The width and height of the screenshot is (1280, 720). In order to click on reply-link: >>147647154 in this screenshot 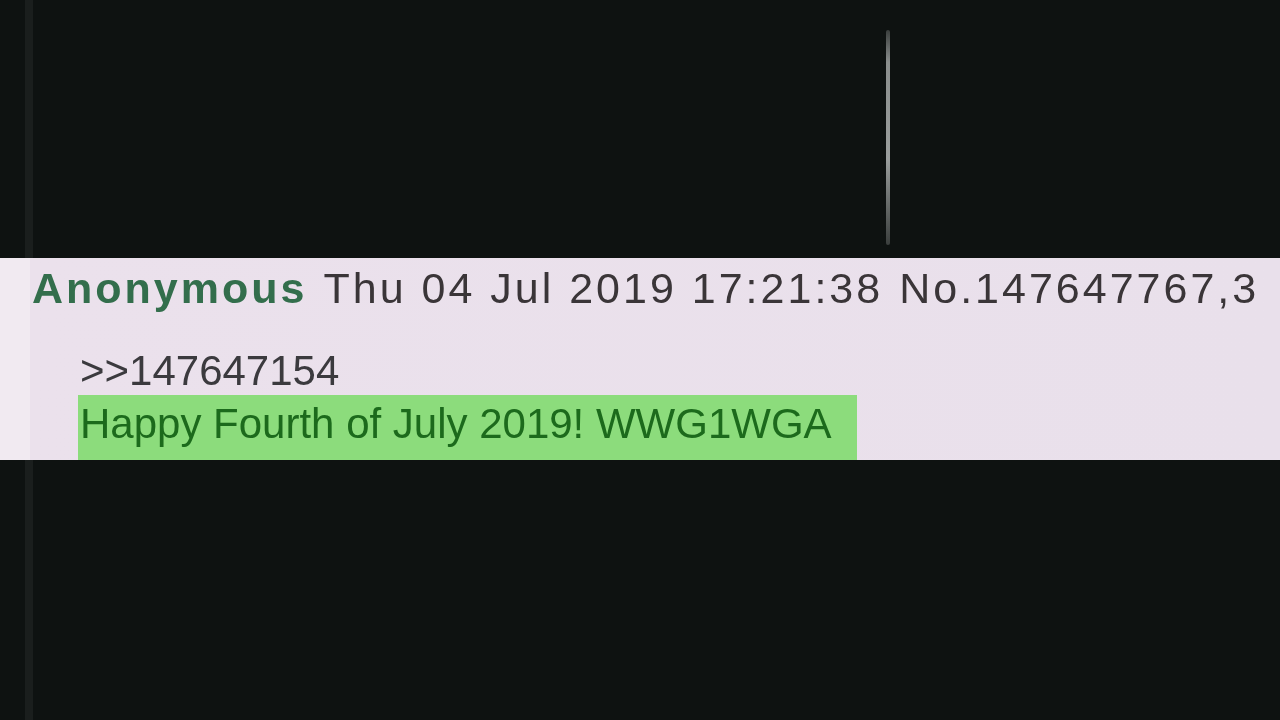, I will do `click(209, 371)`.